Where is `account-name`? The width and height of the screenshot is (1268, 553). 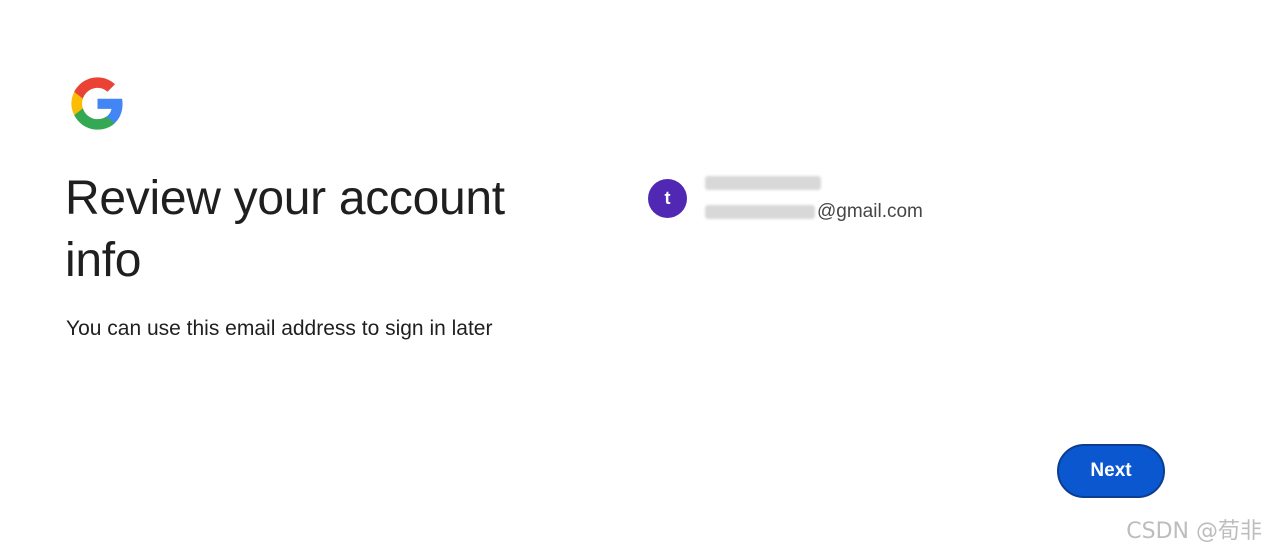
account-name is located at coordinates (814, 183).